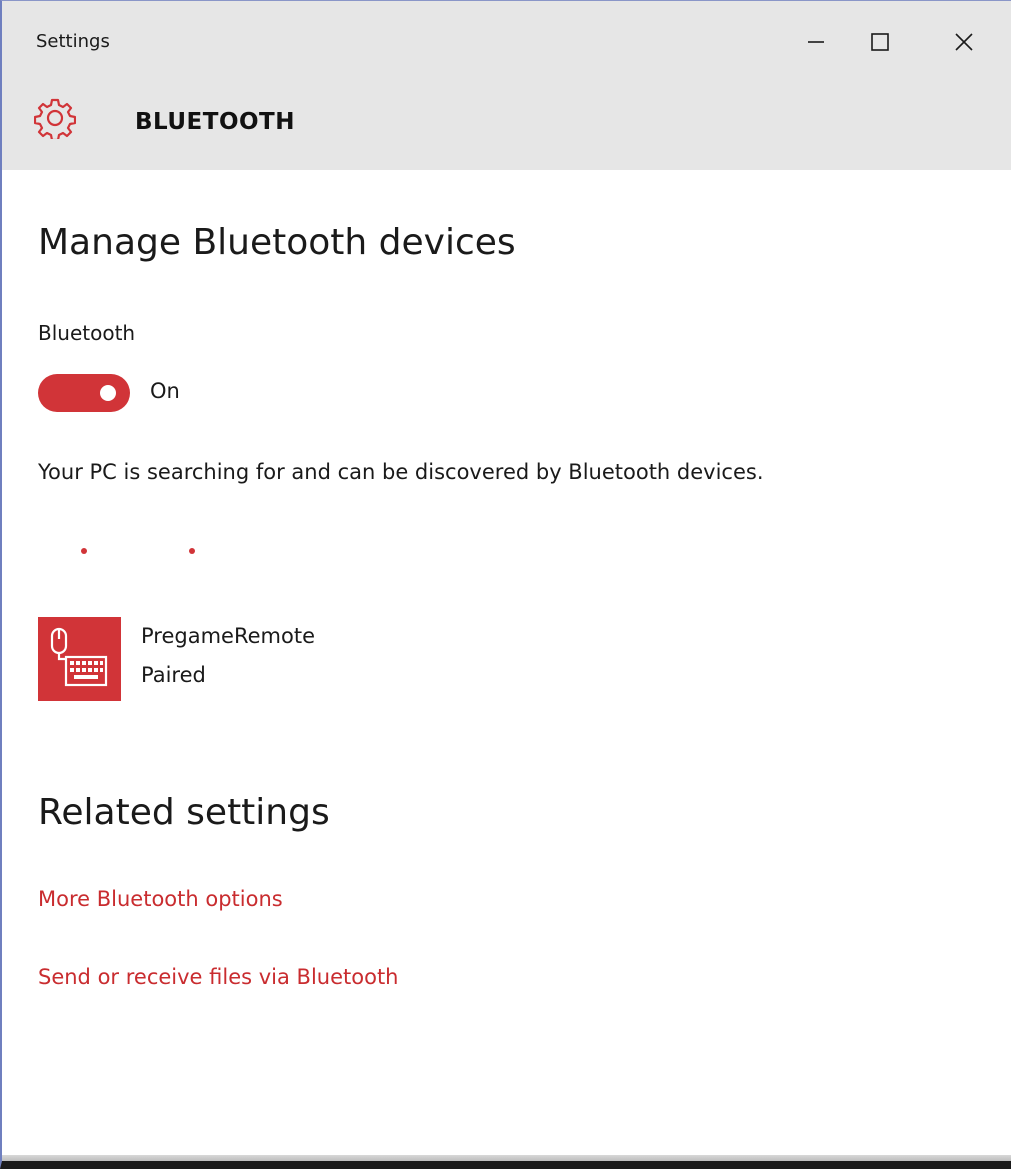 The image size is (1011, 1169). What do you see at coordinates (84, 393) in the screenshot?
I see `bluetooth-toggle` at bounding box center [84, 393].